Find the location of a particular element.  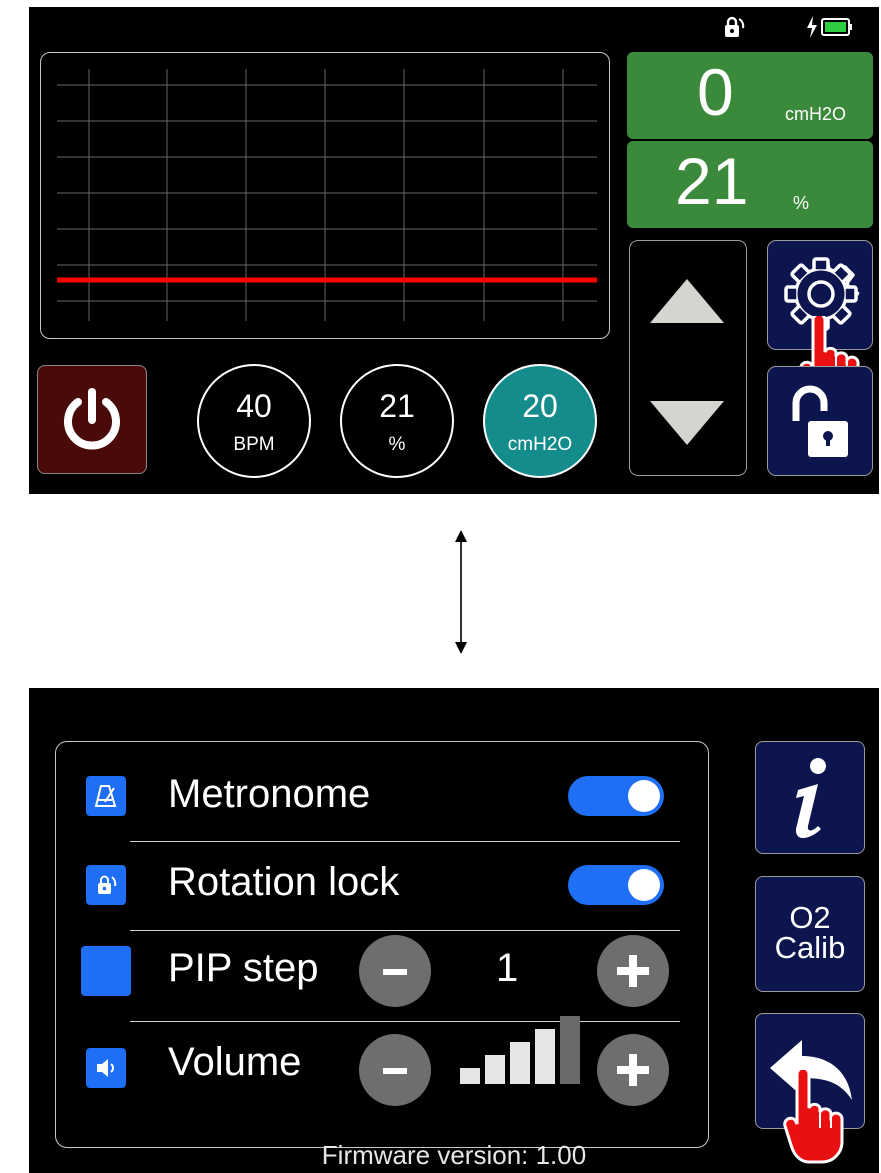

volume-minus-button is located at coordinates (395, 1070).